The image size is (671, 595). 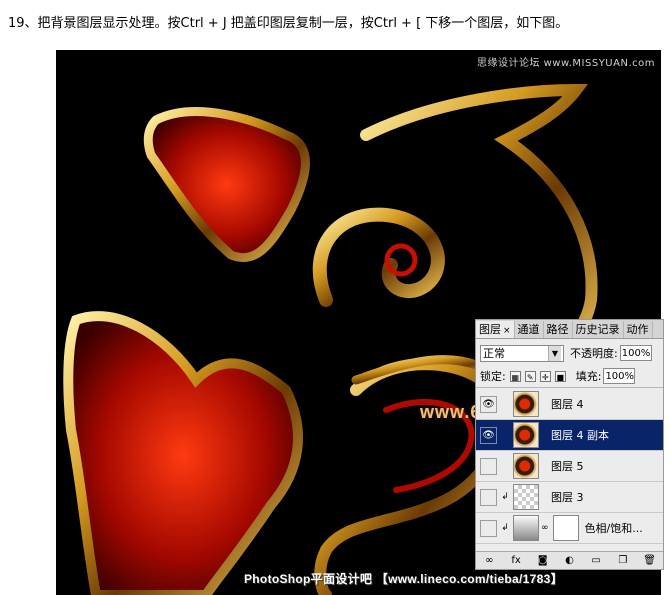 What do you see at coordinates (493, 376) in the screenshot?
I see `lock-label: 锁定:` at bounding box center [493, 376].